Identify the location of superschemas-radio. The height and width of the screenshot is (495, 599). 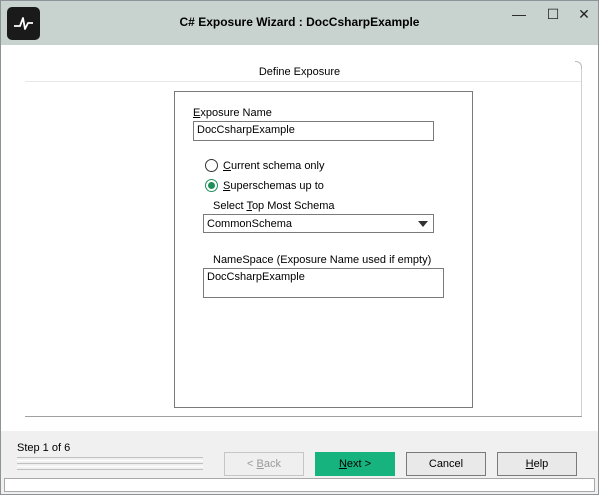
(211, 185).